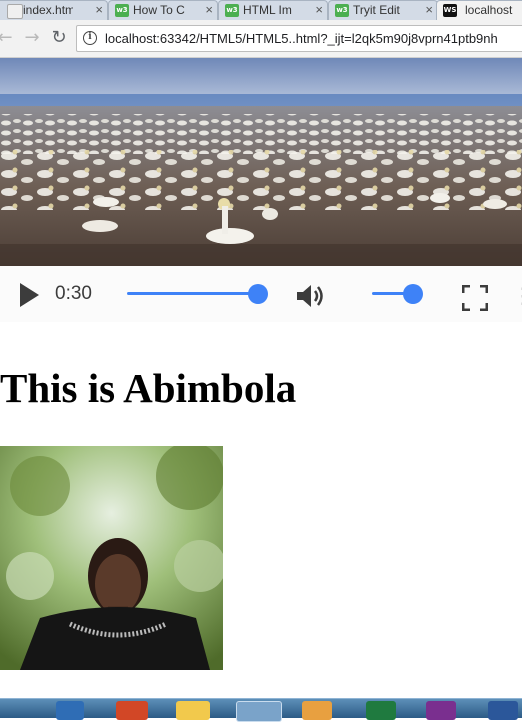 The height and width of the screenshot is (722, 522). What do you see at coordinates (32, 38) in the screenshot?
I see `forward-icon: →` at bounding box center [32, 38].